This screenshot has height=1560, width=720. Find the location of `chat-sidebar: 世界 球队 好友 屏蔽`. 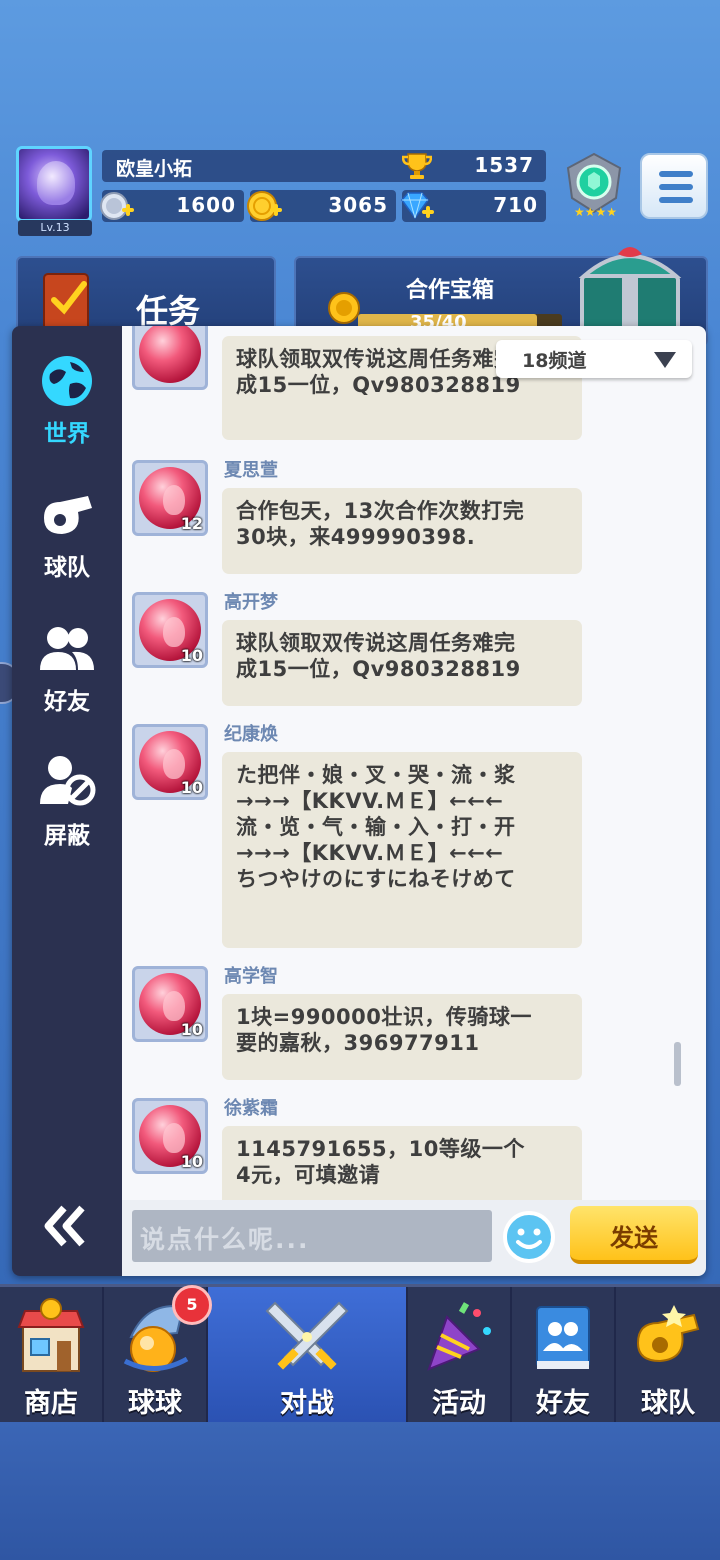

chat-sidebar: 世界 球队 好友 屏蔽 is located at coordinates (67, 801).